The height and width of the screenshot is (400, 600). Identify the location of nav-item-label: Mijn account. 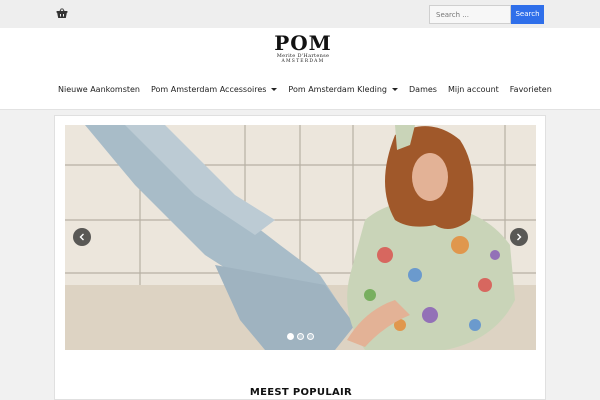
(473, 89).